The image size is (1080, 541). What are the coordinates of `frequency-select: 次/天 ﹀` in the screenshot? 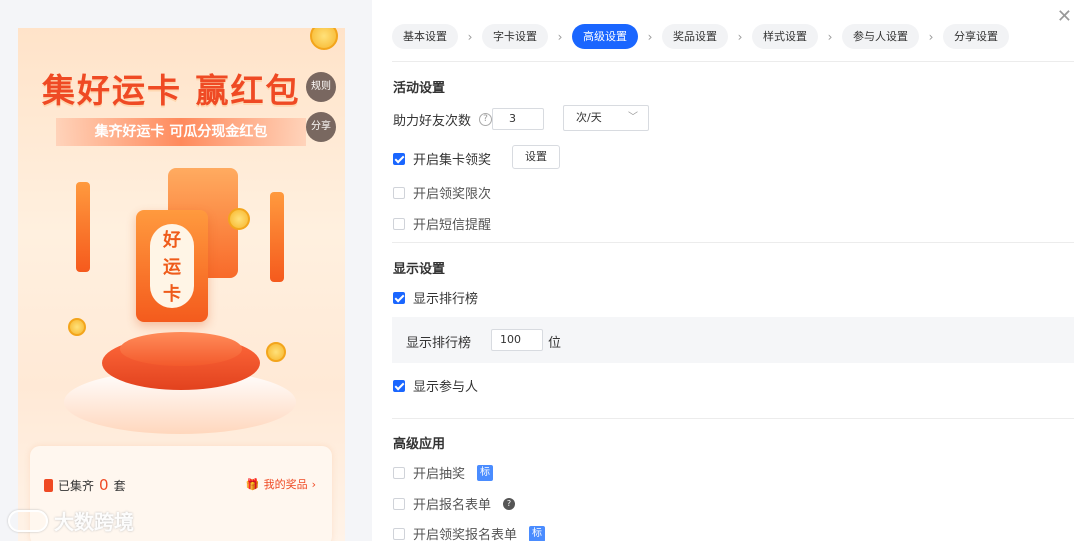 It's located at (606, 118).